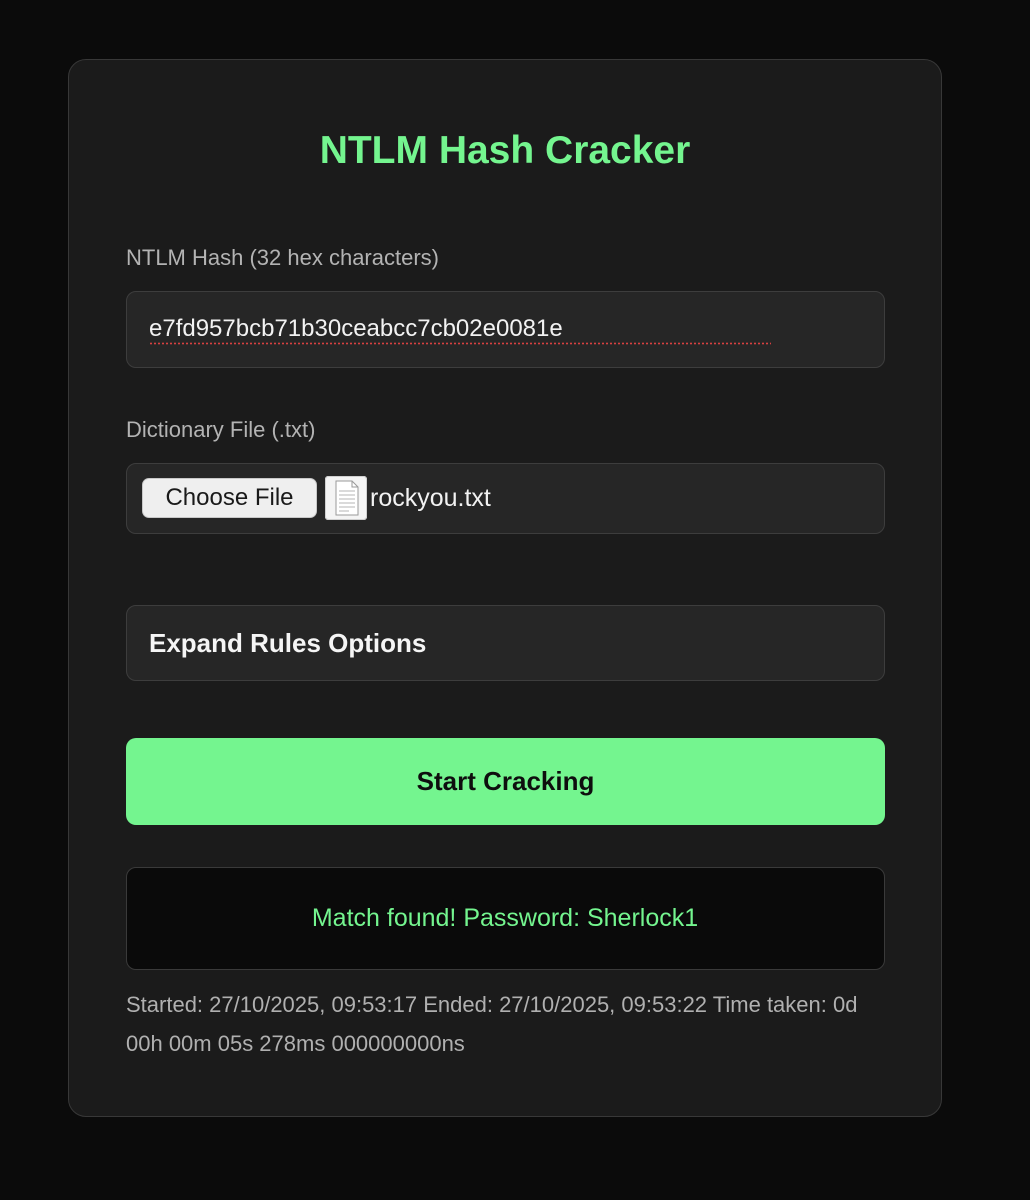 This screenshot has height=1200, width=1030. Describe the element at coordinates (221, 429) in the screenshot. I see `dictionary-field-label: Dictionary File (.txt)` at that location.